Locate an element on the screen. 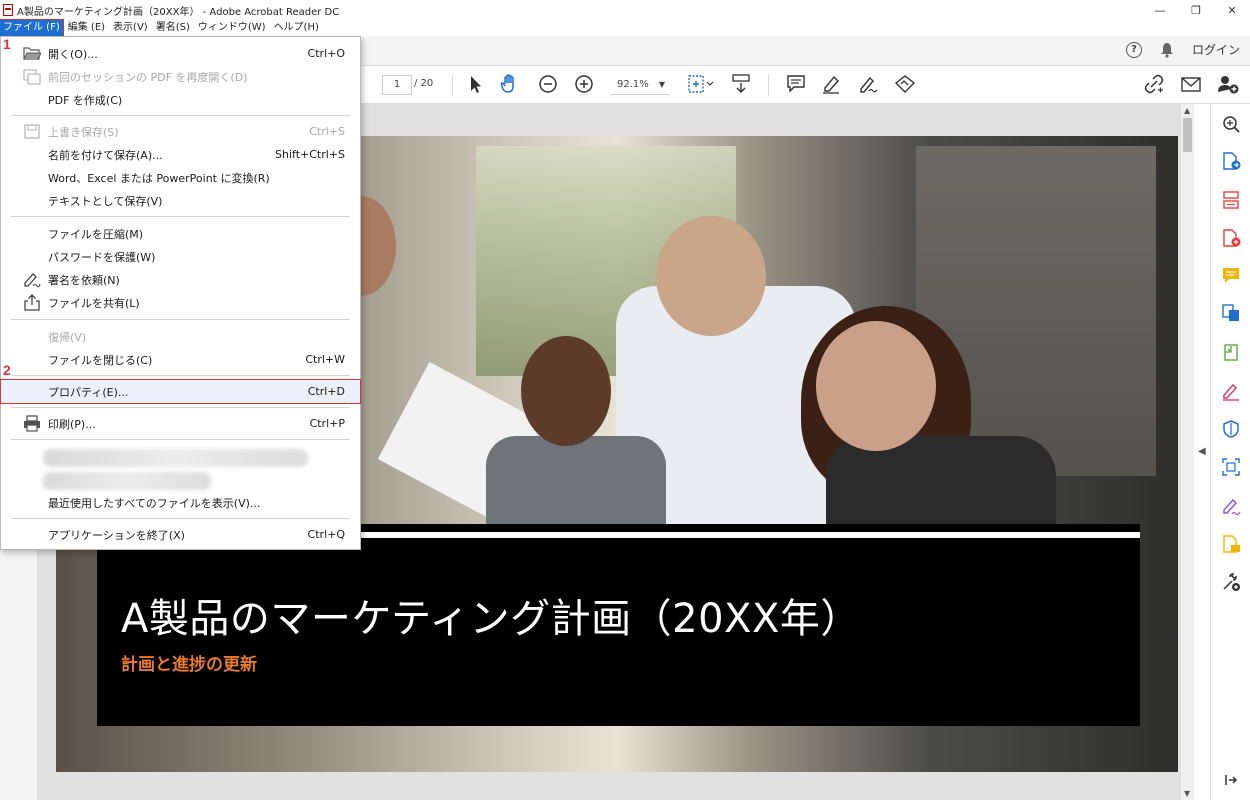 The image size is (1250, 800). select-cursor-icon is located at coordinates (475, 84).